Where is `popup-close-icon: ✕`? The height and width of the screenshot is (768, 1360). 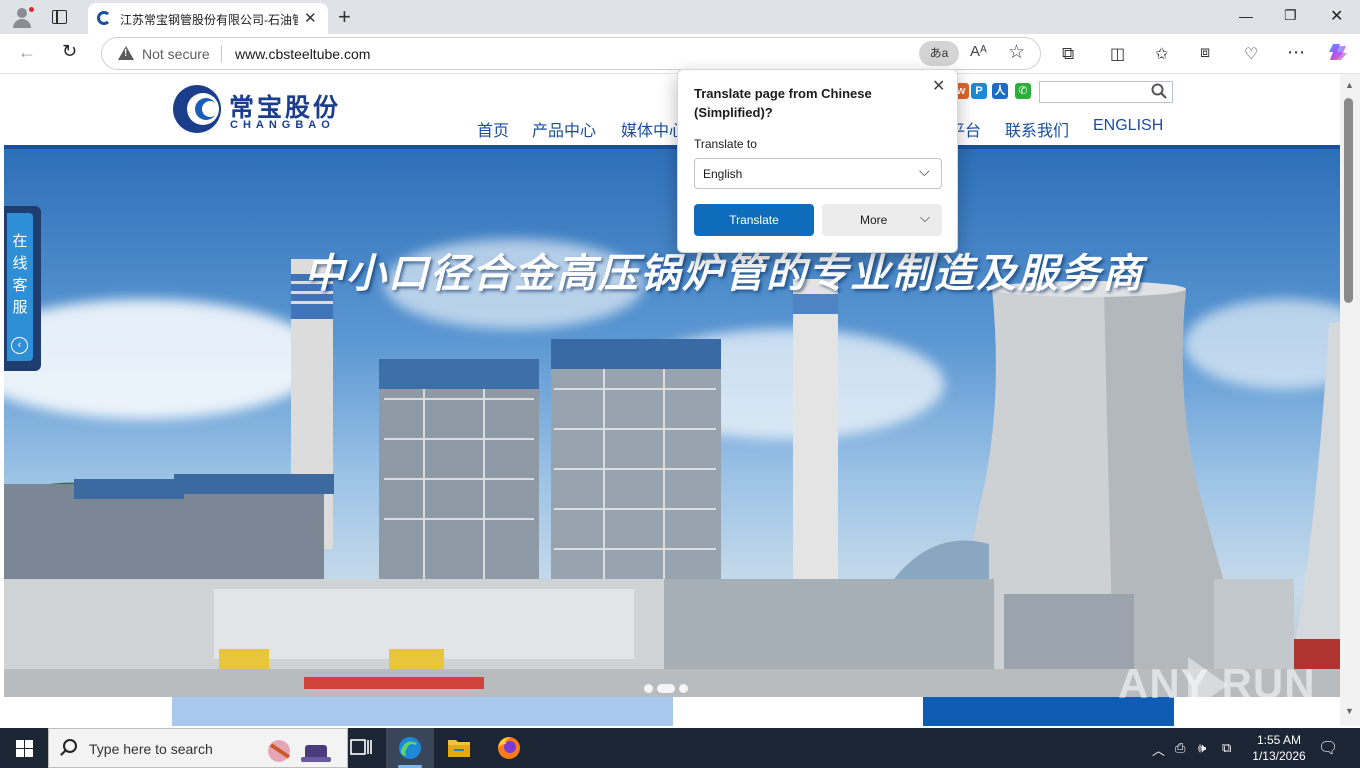
popup-close-icon: ✕ is located at coordinates (938, 86).